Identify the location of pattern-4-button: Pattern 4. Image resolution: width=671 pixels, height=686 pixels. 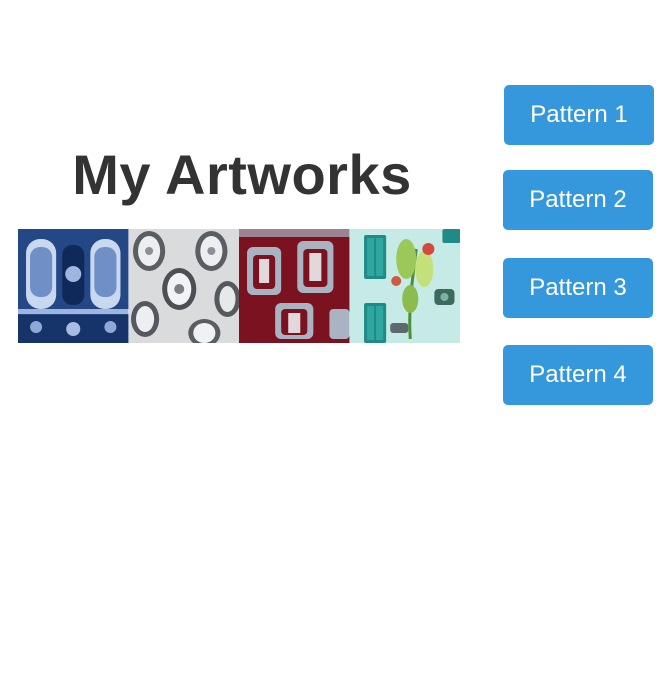
(578, 375).